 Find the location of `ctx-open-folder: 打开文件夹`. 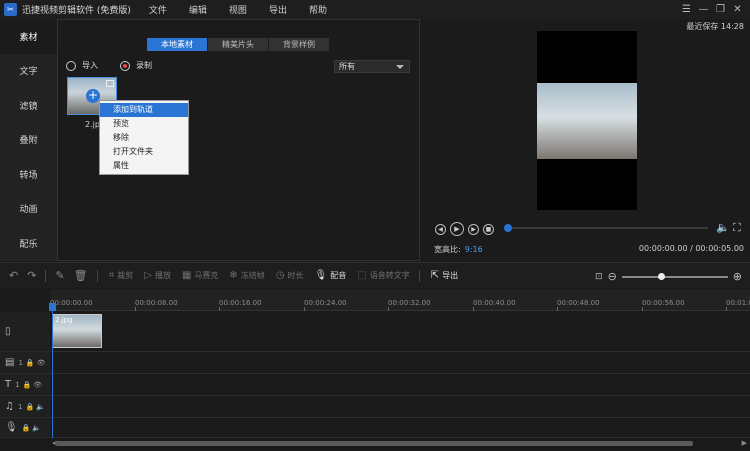

ctx-open-folder: 打开文件夹 is located at coordinates (144, 152).